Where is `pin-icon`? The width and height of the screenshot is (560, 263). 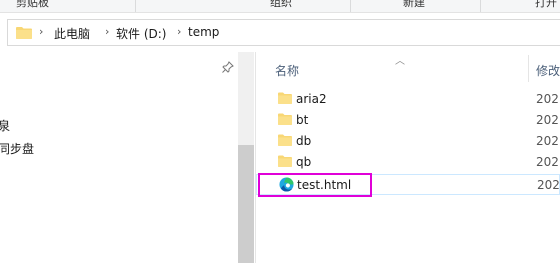
pin-icon is located at coordinates (228, 68).